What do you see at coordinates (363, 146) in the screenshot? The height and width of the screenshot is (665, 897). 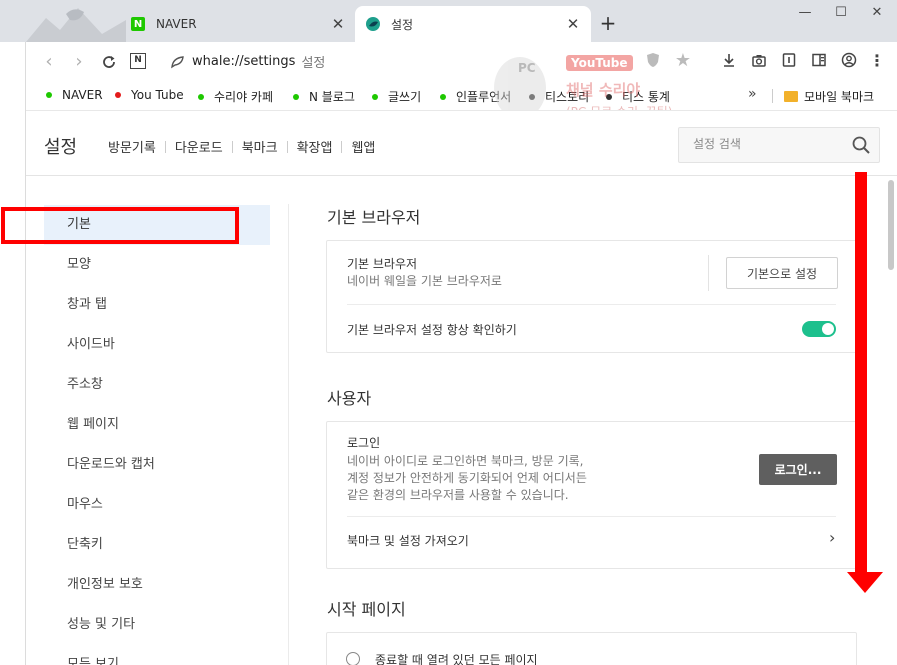 I see `nav-webapps: 웹앱` at bounding box center [363, 146].